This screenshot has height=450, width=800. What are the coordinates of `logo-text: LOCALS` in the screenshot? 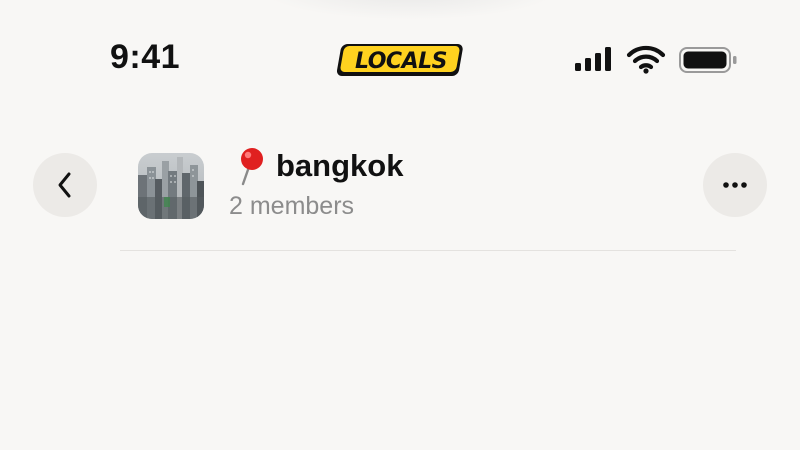 It's located at (401, 61).